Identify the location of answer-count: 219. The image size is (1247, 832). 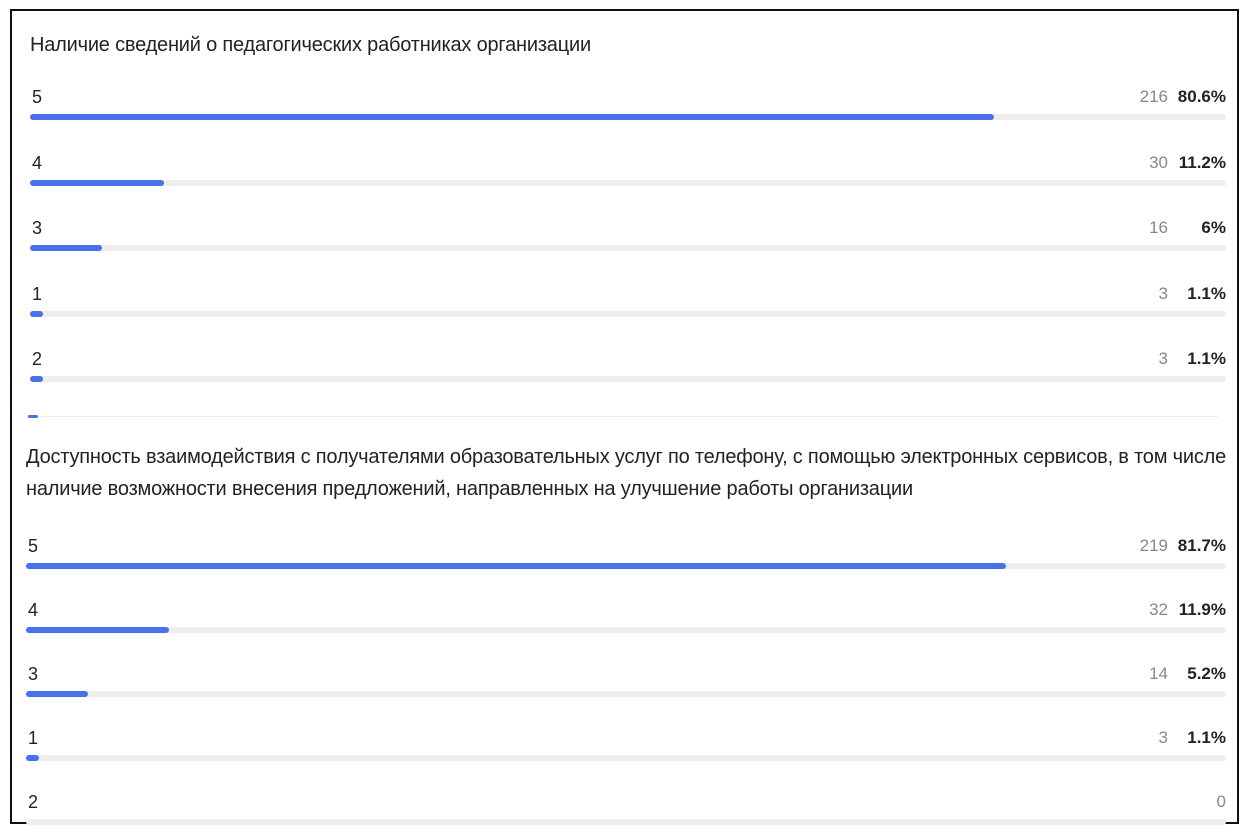
(1153, 545).